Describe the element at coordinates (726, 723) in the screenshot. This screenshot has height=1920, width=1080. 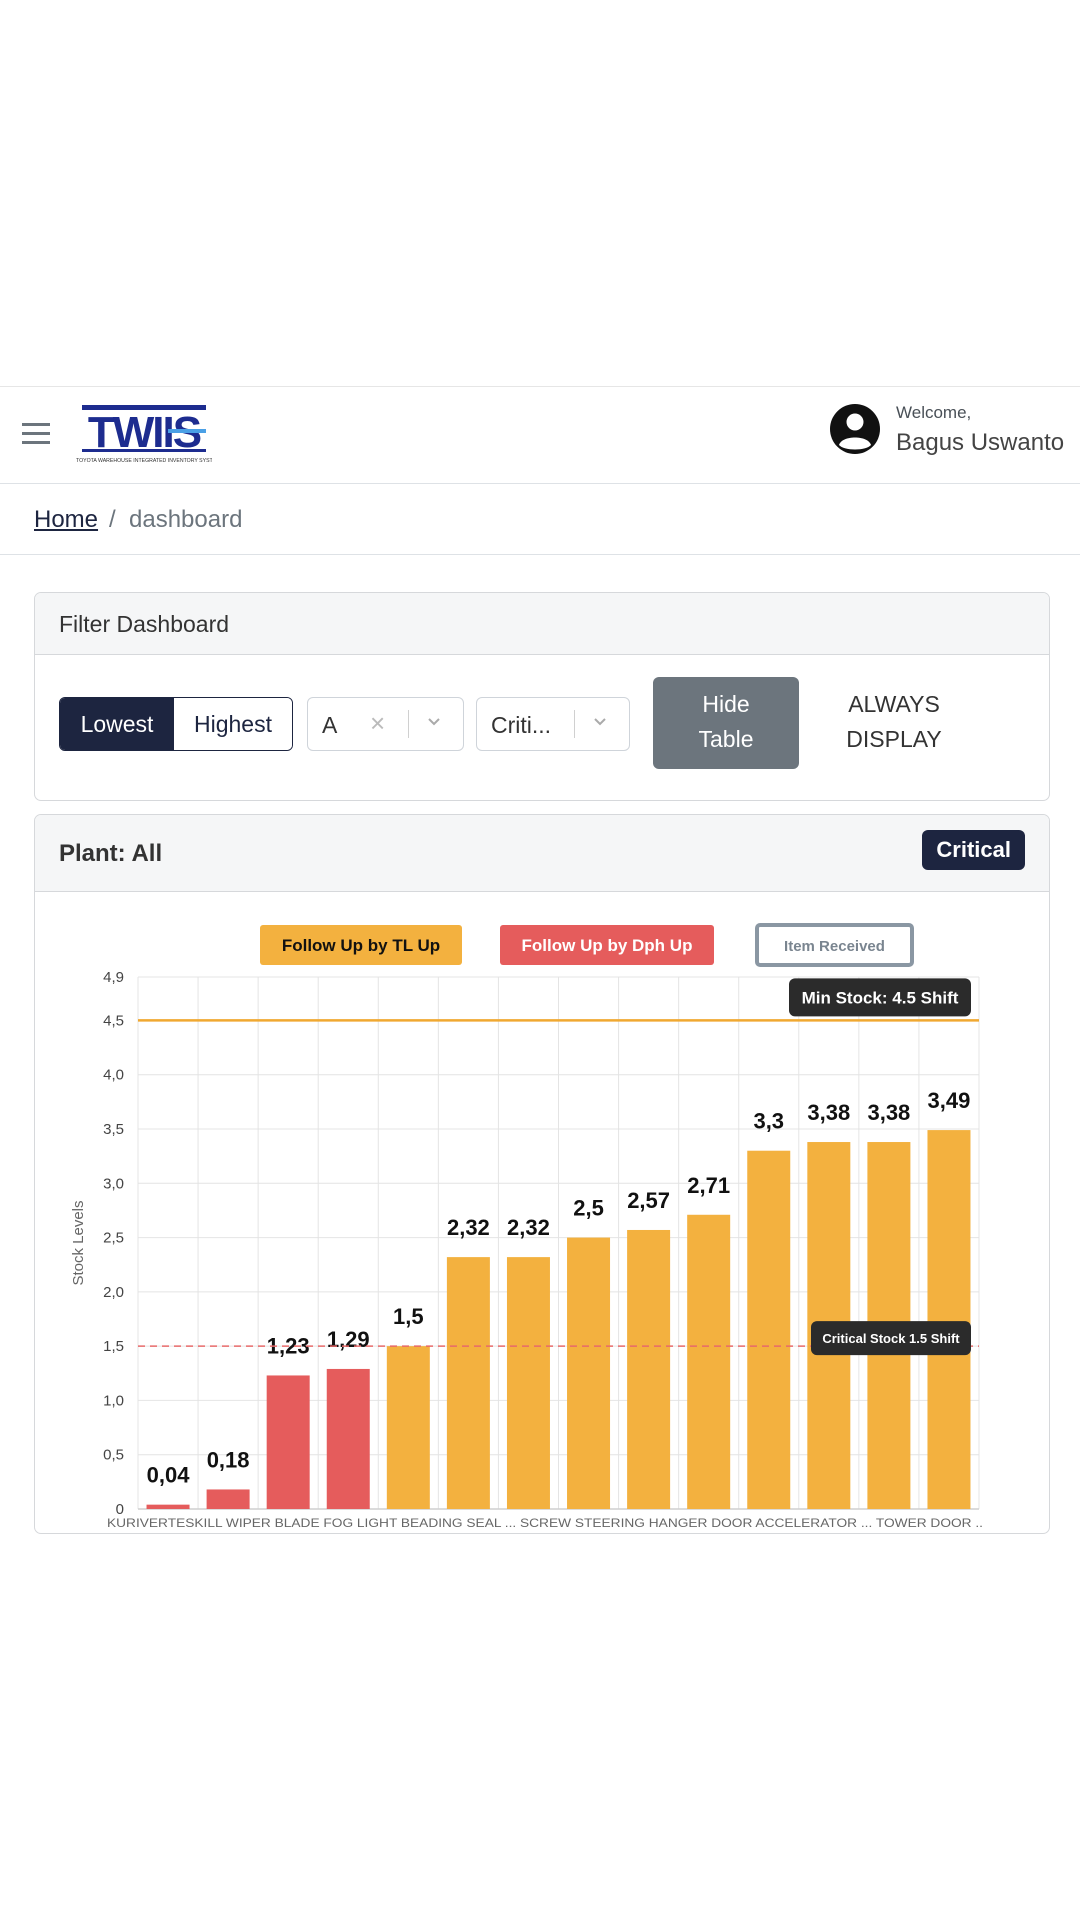
I see `hide-table-button: Hide Table` at that location.